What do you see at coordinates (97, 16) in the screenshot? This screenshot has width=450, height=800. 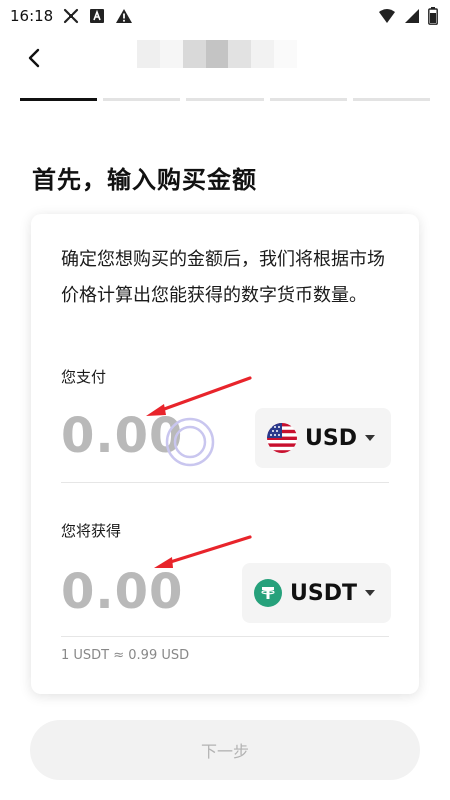 I see `accessibility-icon` at bounding box center [97, 16].